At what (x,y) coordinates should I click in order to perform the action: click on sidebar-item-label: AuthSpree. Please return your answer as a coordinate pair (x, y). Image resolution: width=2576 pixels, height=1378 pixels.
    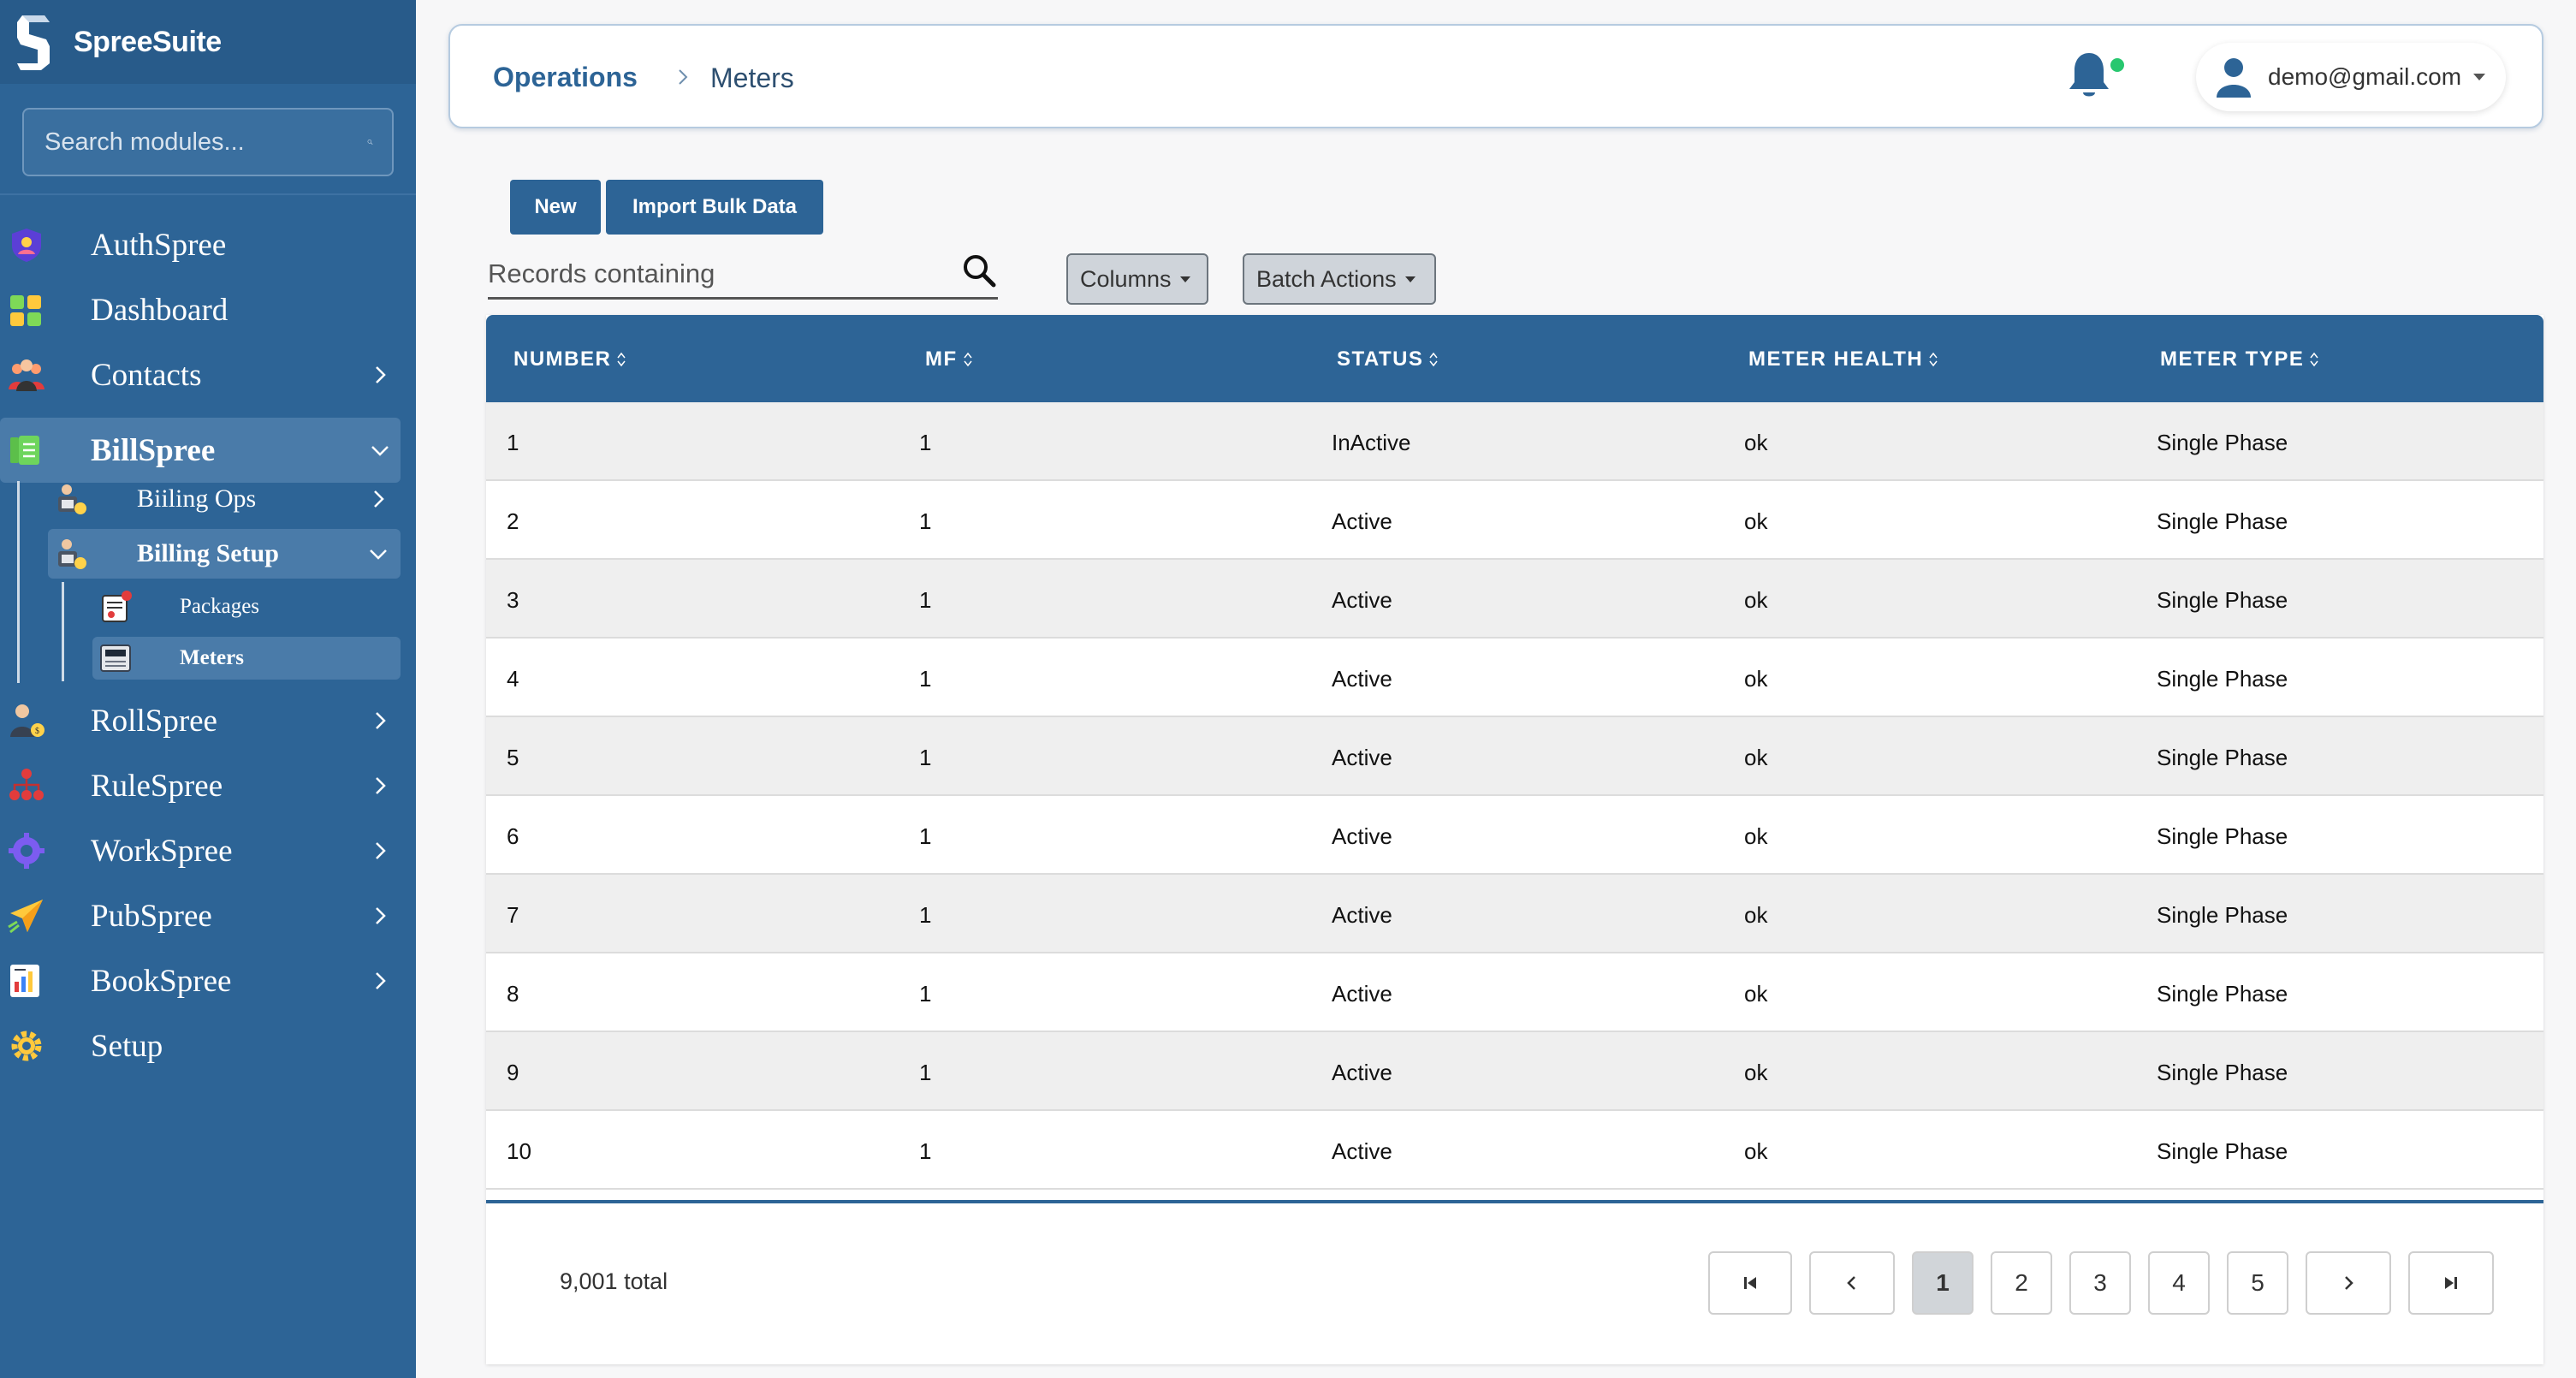
    Looking at the image, I should click on (159, 245).